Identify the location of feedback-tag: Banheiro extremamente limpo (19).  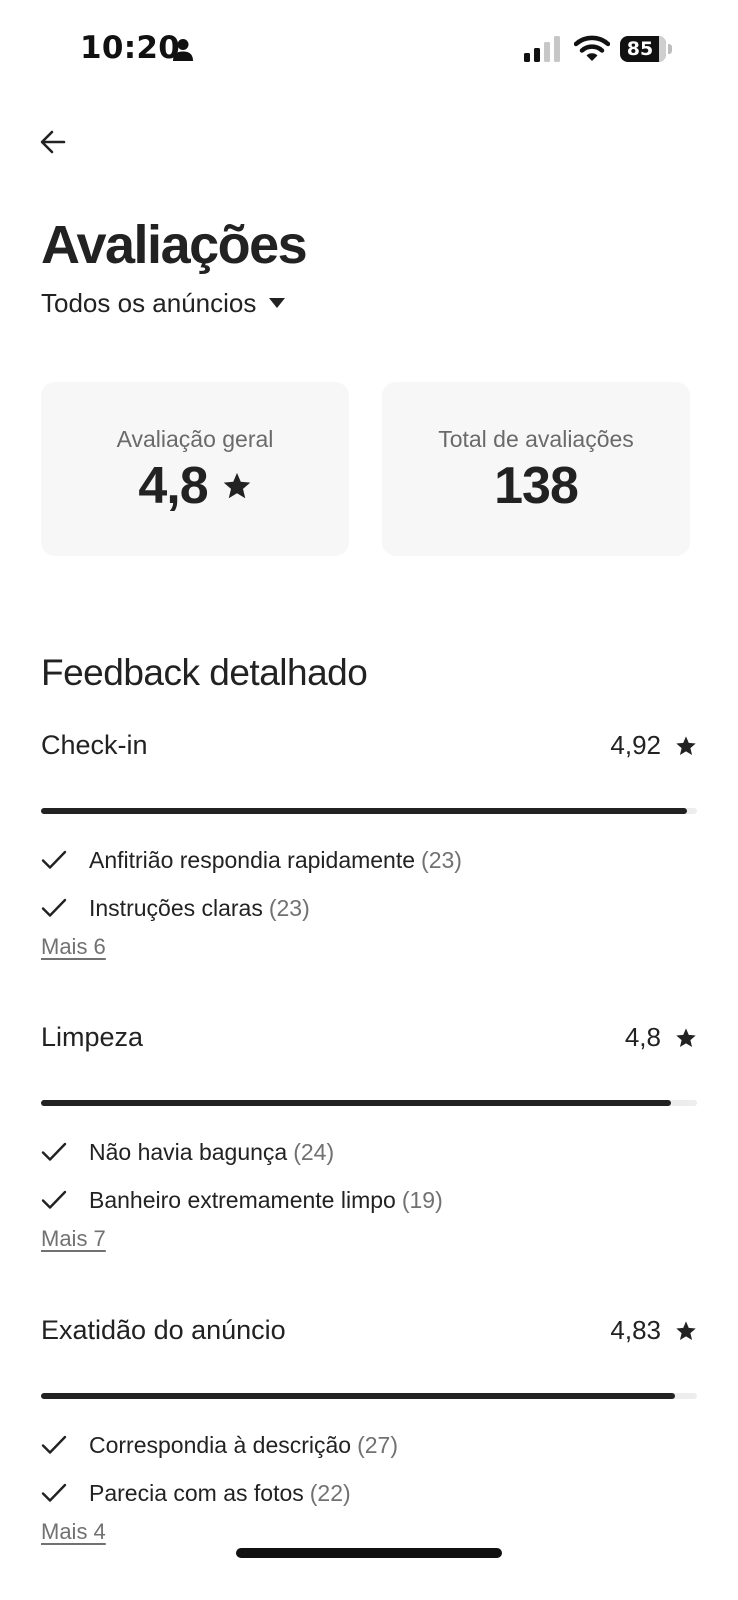
(242, 1200).